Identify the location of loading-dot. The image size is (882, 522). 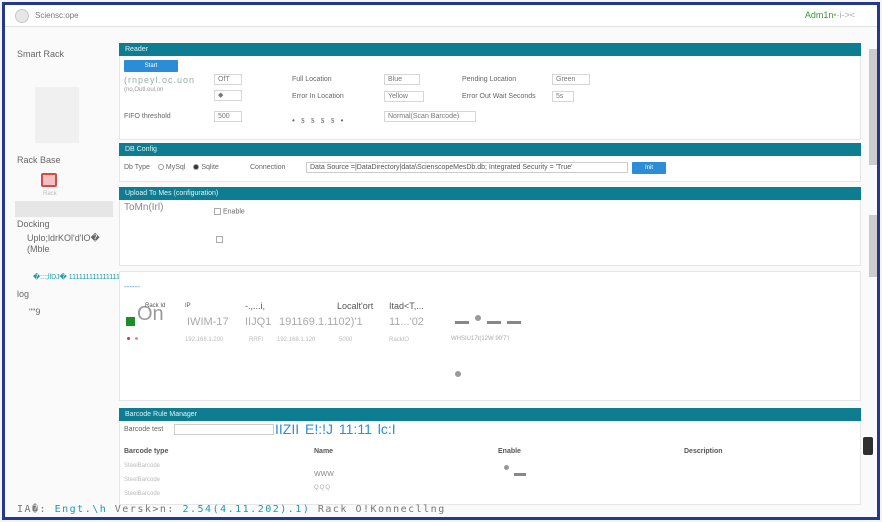
(478, 318).